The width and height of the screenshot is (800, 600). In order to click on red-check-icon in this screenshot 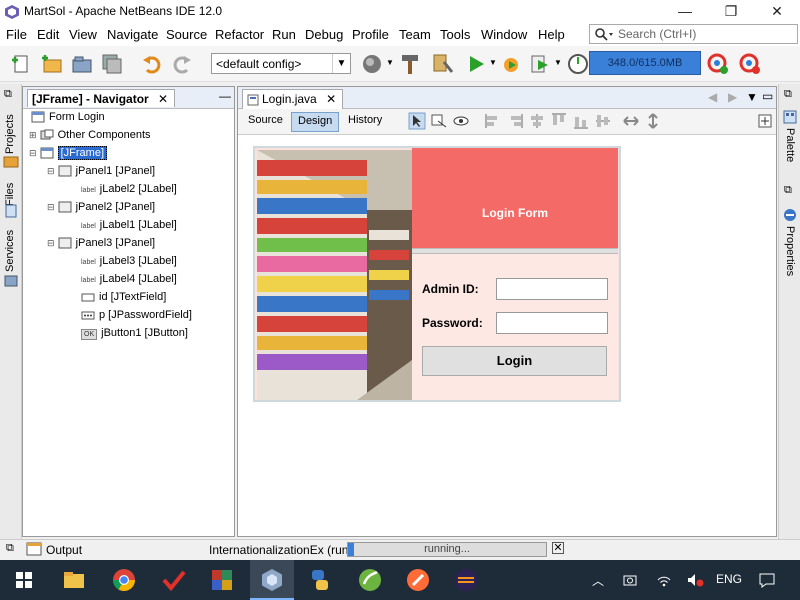, I will do `click(174, 580)`.